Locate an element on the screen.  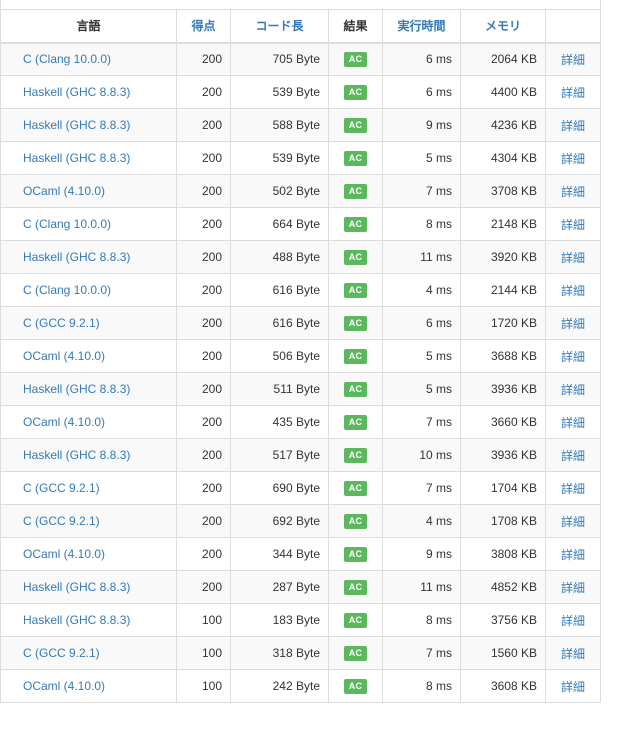
memory-cell: 4304 KB is located at coordinates (503, 158).